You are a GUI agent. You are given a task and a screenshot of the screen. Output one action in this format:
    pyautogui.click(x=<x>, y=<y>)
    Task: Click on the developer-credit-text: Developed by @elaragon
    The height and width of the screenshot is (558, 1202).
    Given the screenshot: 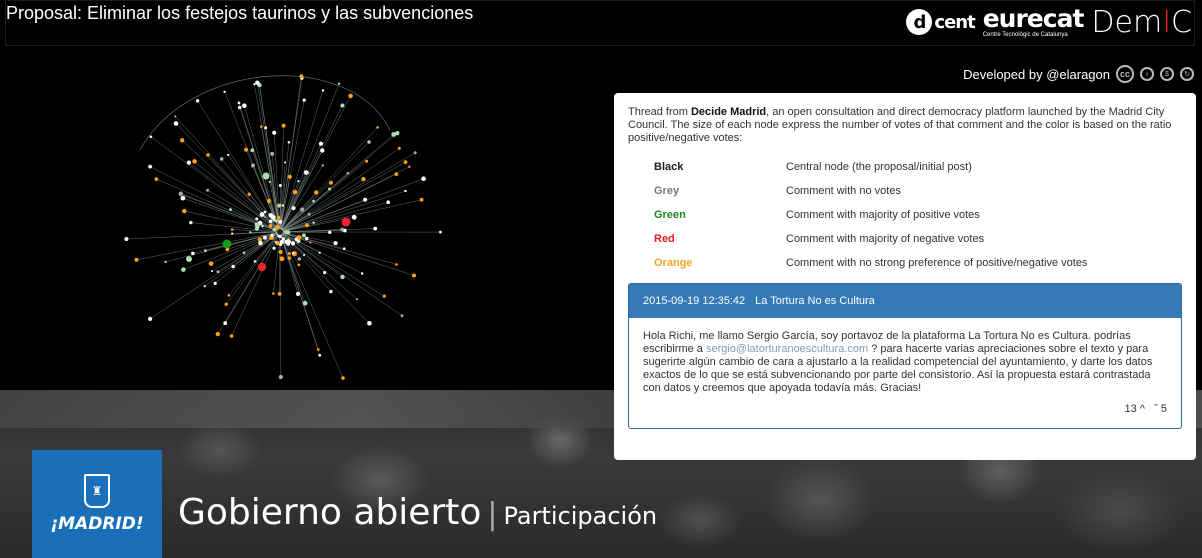 What is the action you would take?
    pyautogui.click(x=1036, y=74)
    